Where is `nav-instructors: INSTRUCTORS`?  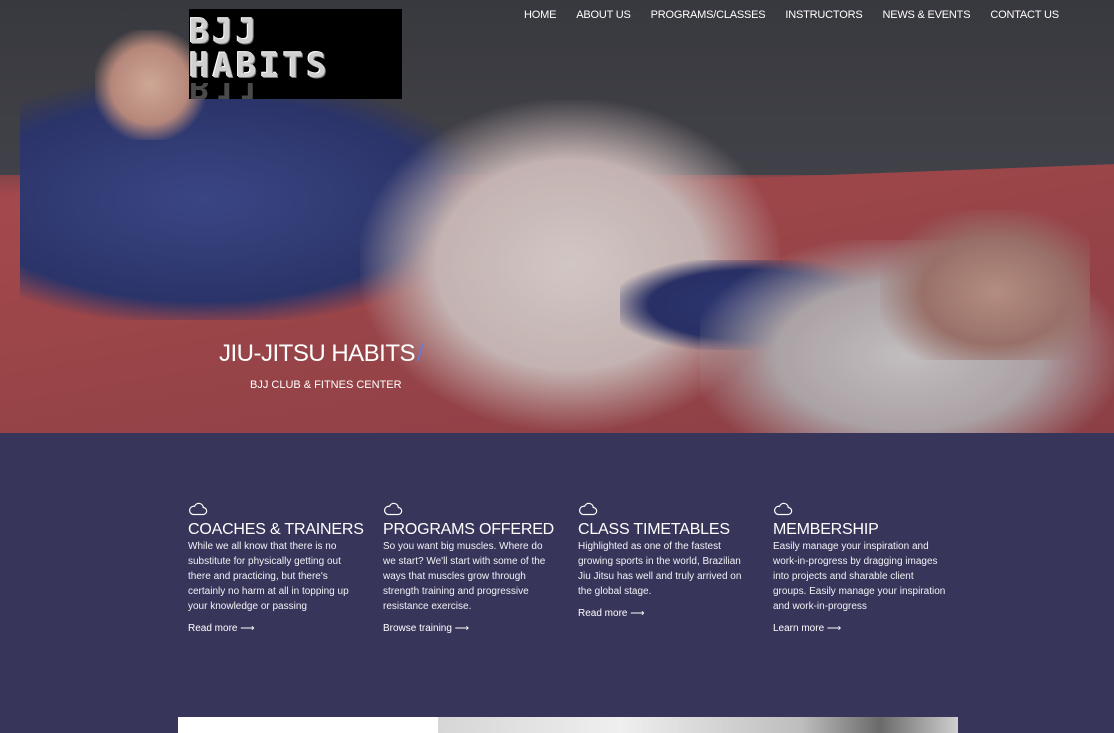
nav-instructors: INSTRUCTORS is located at coordinates (823, 15).